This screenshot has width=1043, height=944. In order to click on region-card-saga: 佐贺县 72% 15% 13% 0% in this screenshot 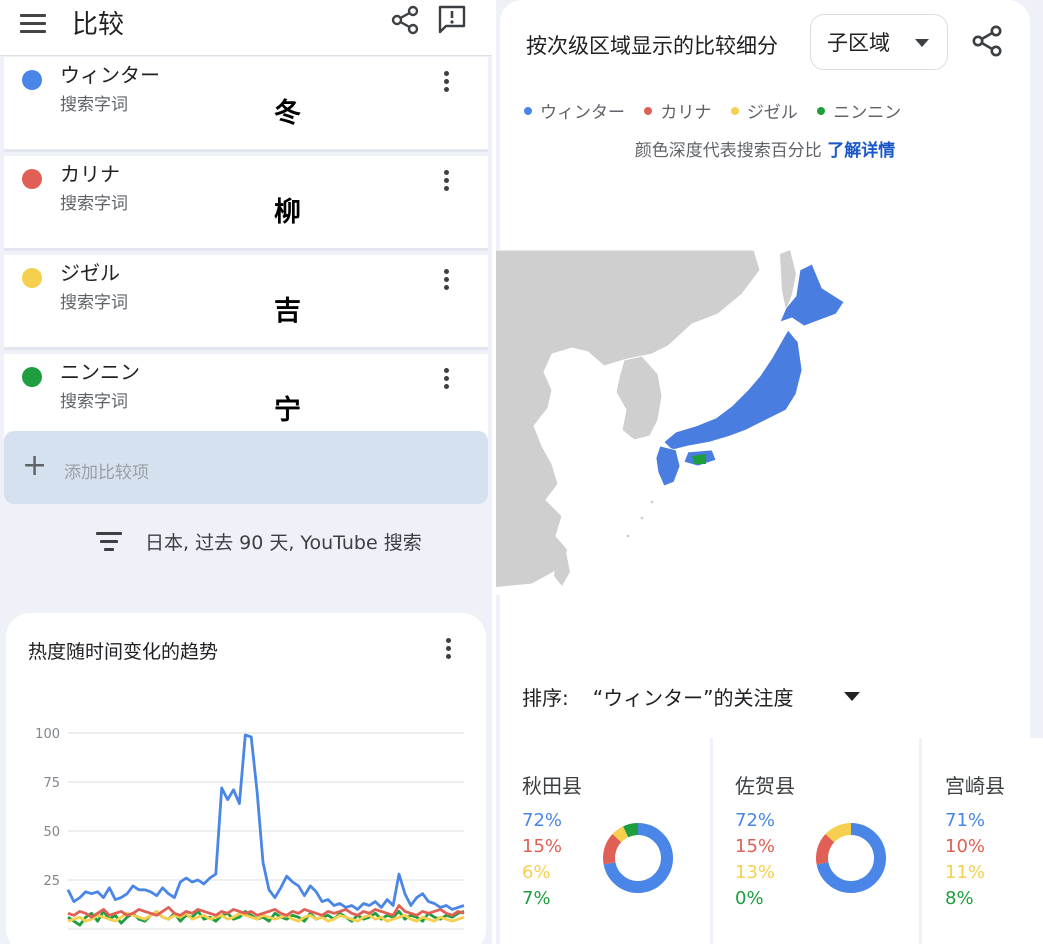, I will do `click(815, 841)`.